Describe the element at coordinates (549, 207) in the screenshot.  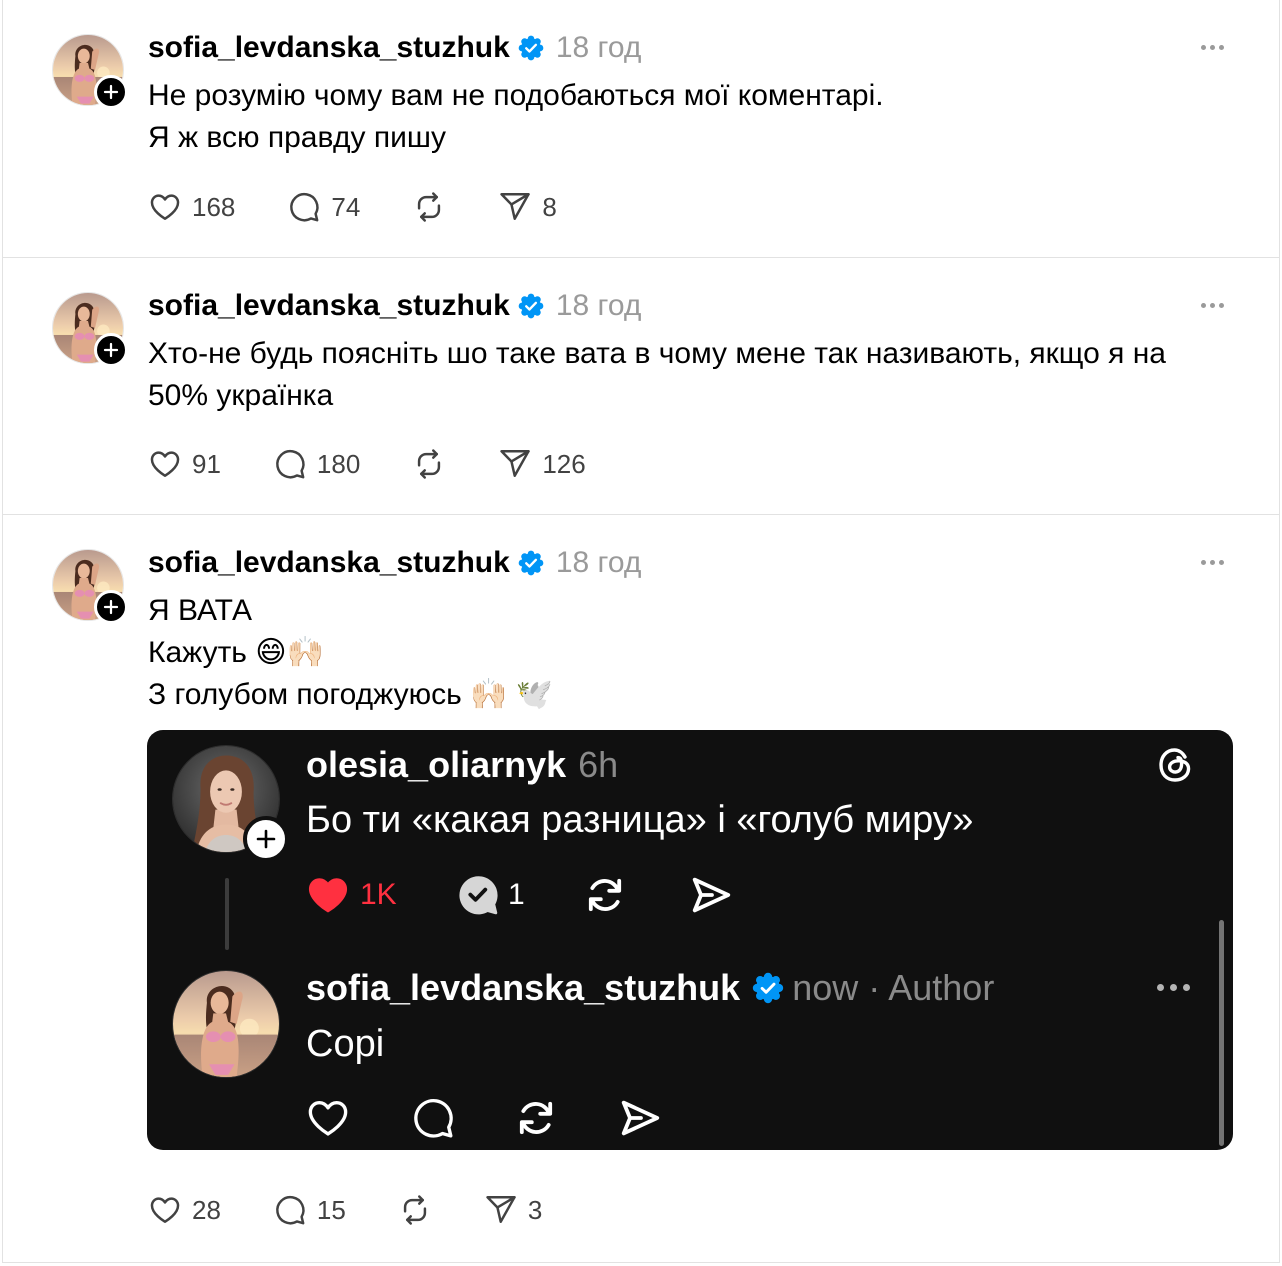
I see `share-count: 8` at that location.